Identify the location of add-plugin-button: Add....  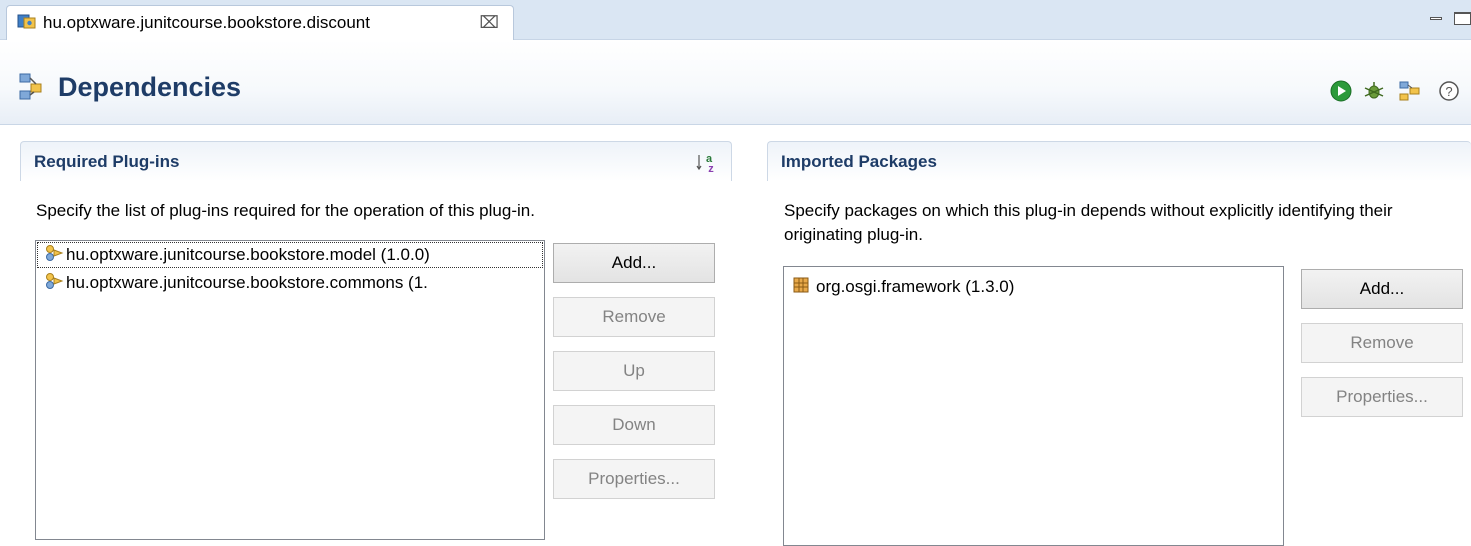
(634, 263).